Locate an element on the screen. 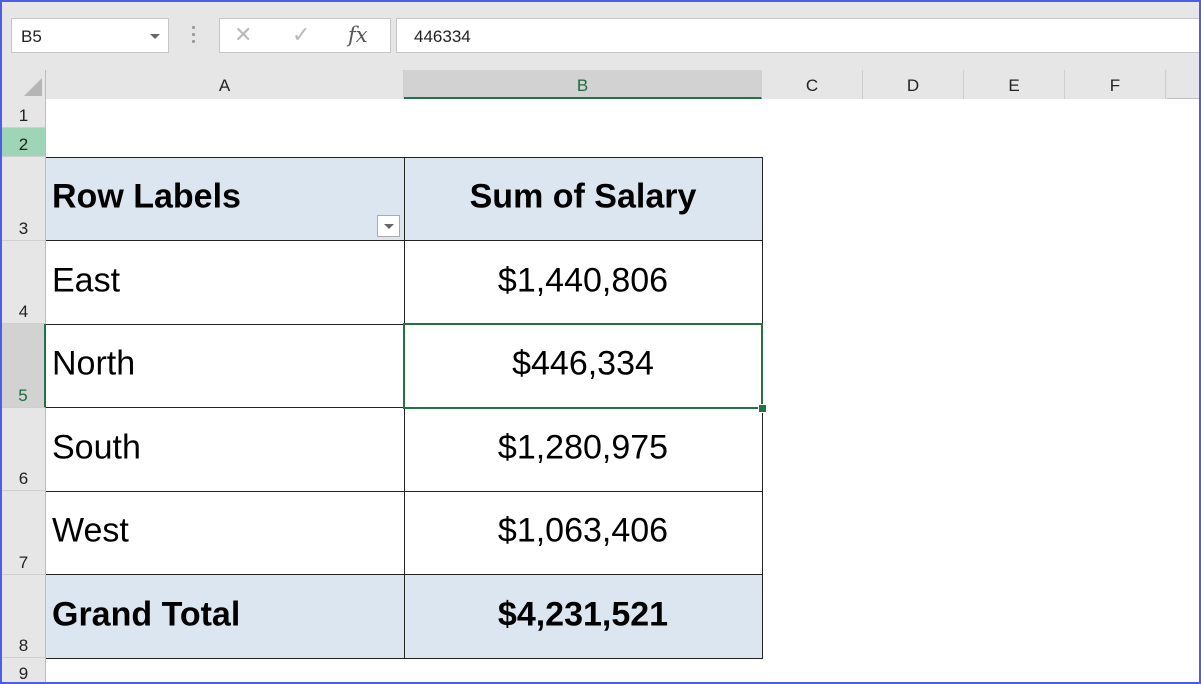 The image size is (1201, 684). row-number: 5 is located at coordinates (23, 395).